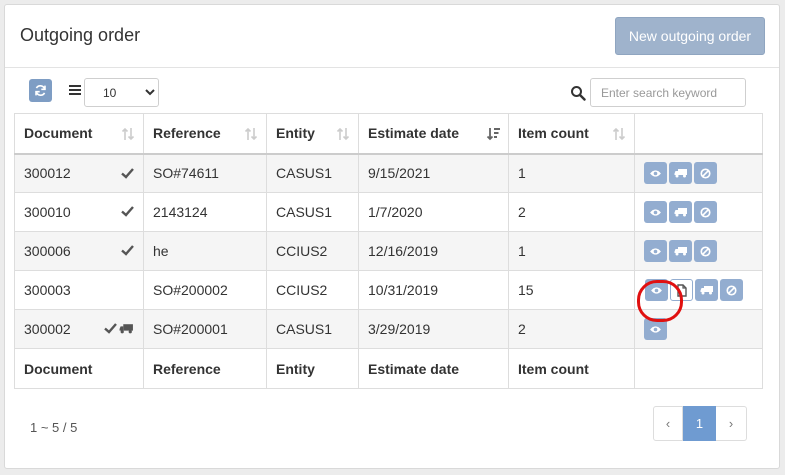 The image size is (785, 475). Describe the element at coordinates (731, 423) in the screenshot. I see `next-page-button: ›` at that location.